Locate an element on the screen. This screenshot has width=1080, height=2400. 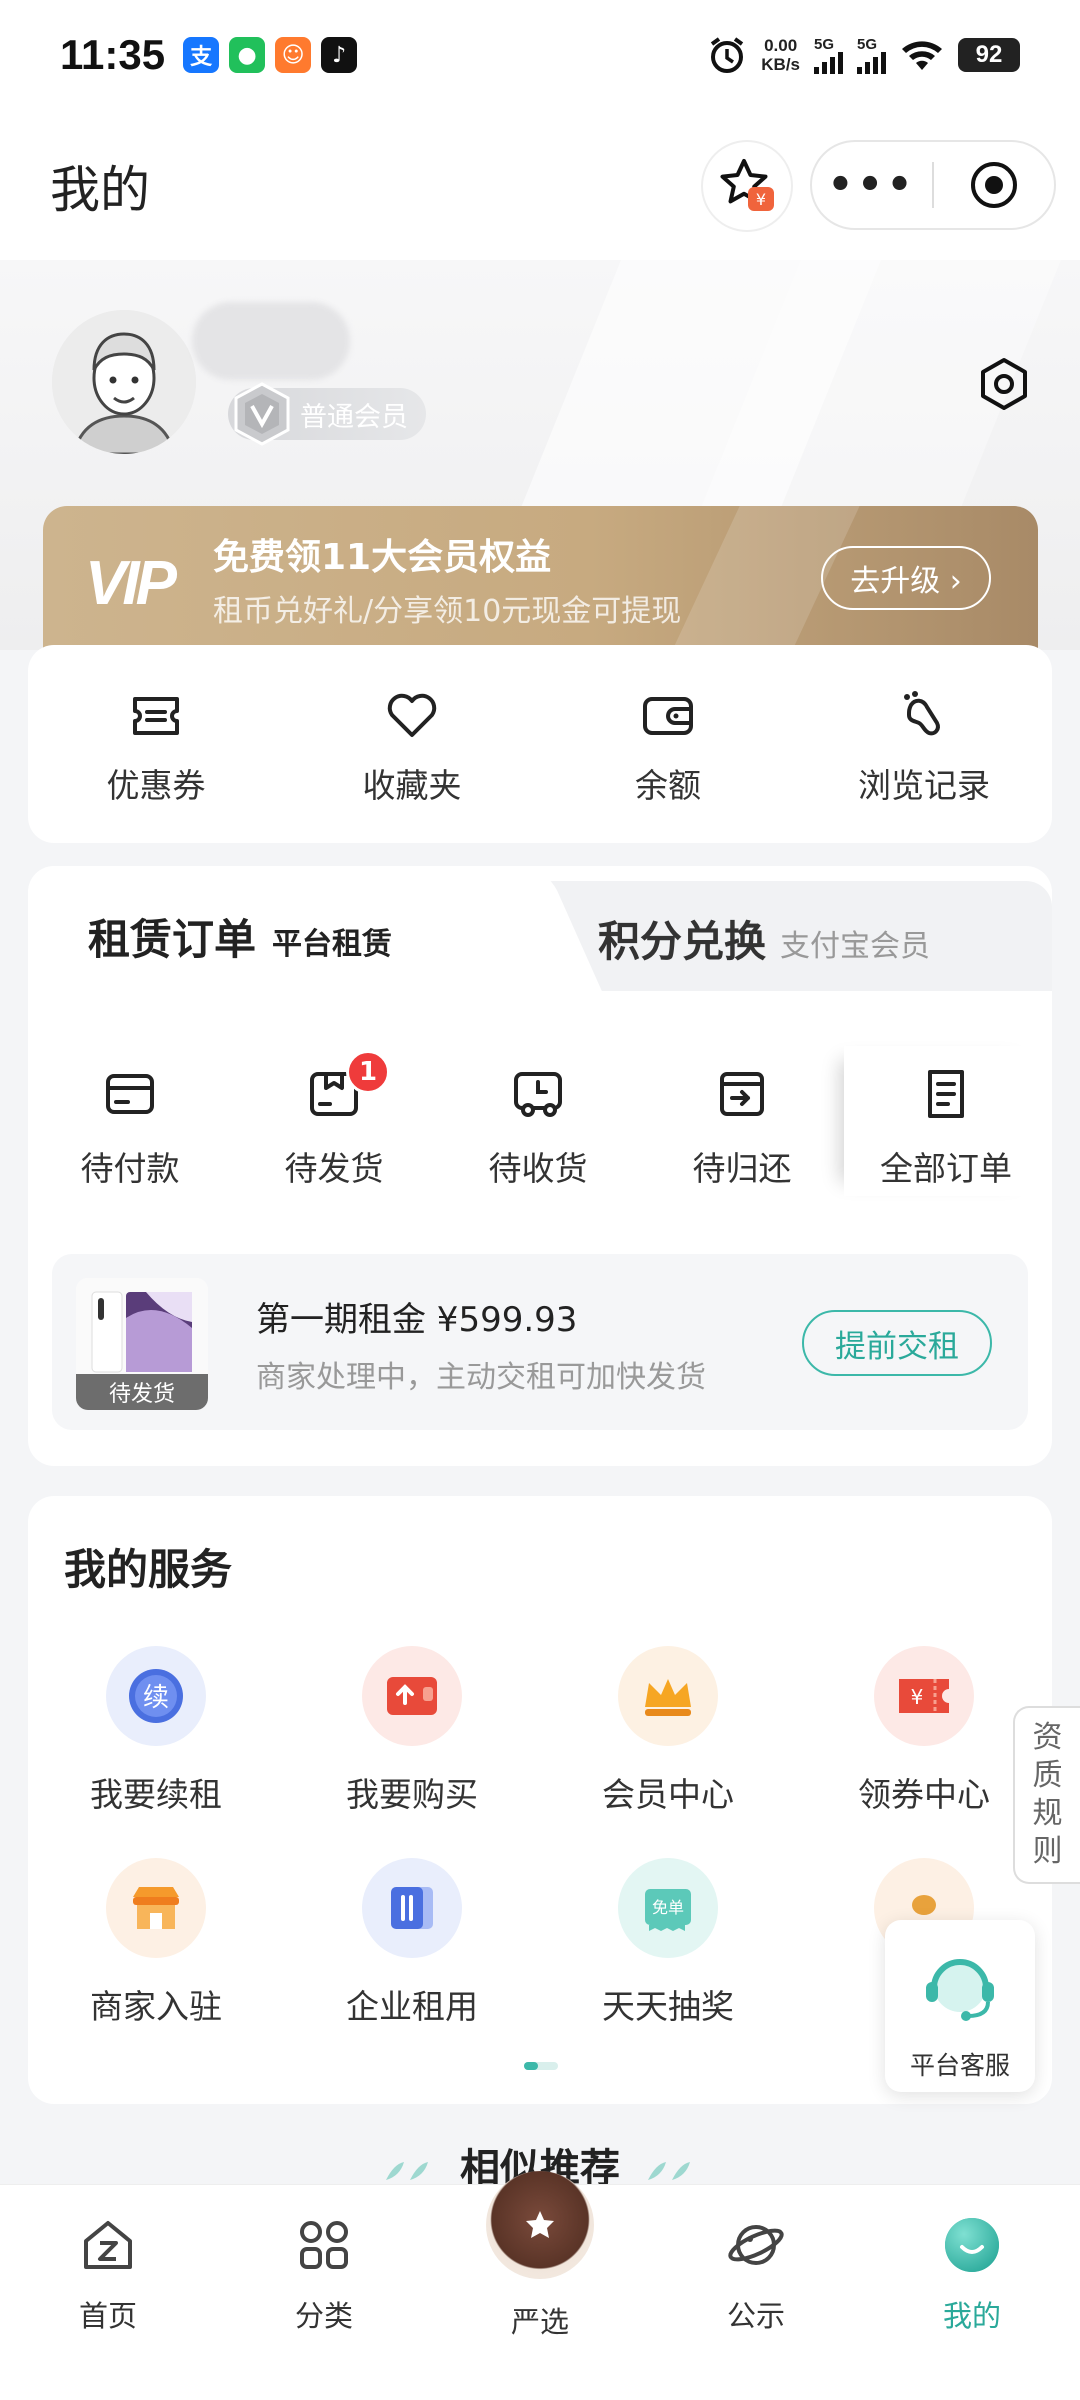
username-blurred is located at coordinates (271, 341).